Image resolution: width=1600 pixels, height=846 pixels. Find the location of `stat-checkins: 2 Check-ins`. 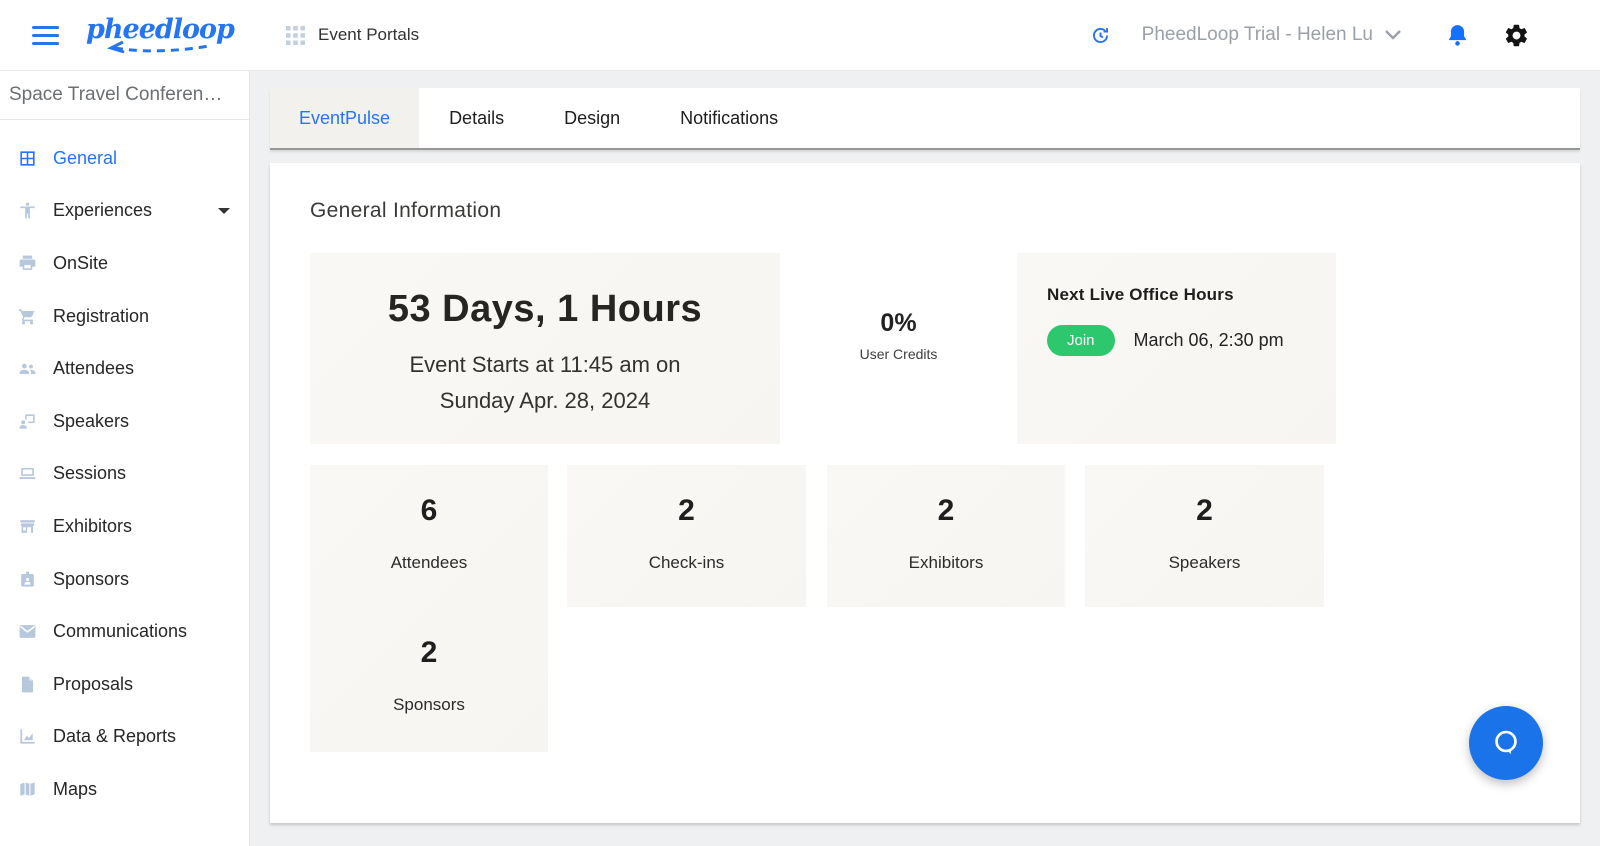

stat-checkins: 2 Check-ins is located at coordinates (686, 536).